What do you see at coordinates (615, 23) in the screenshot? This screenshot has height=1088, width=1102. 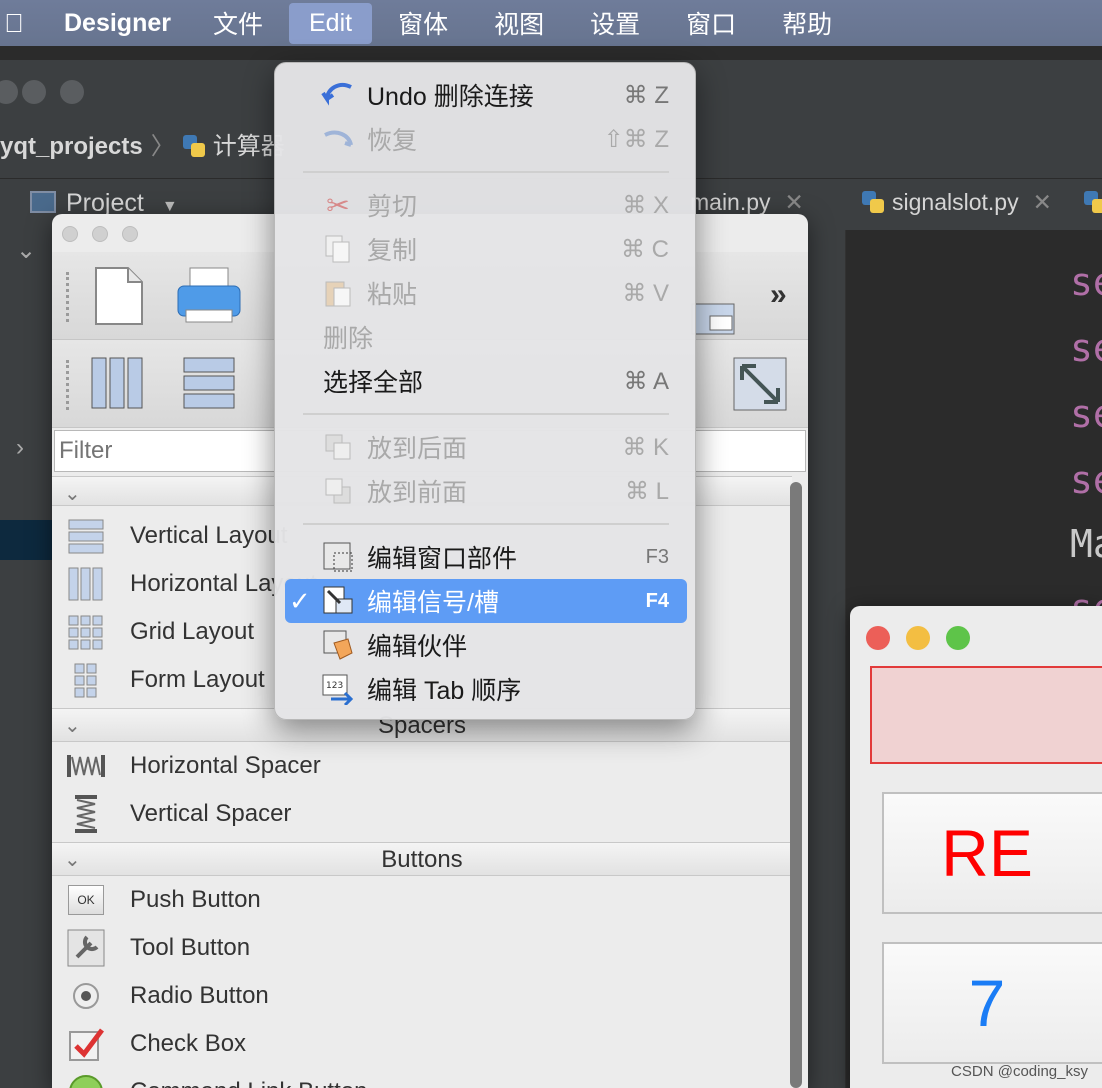 I see `menu-settings: 设置` at bounding box center [615, 23].